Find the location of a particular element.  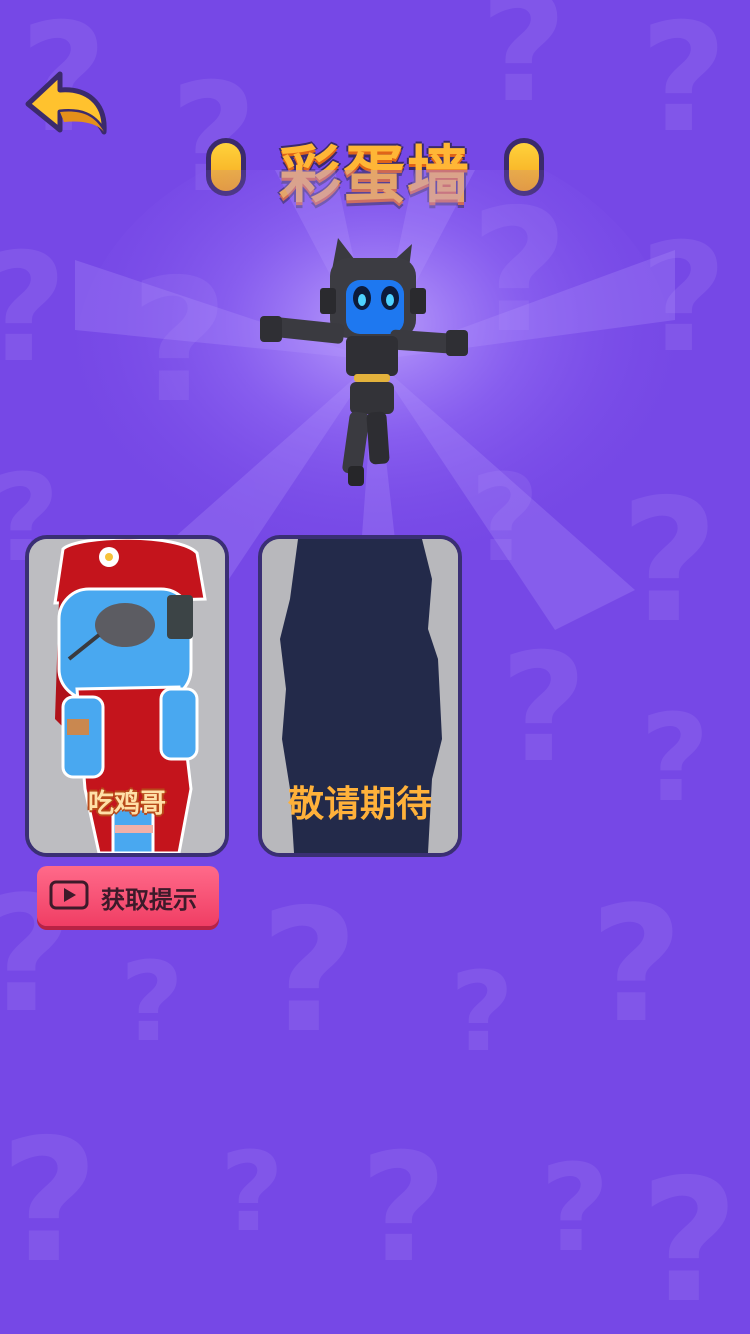

character-card-locked: 敬请期待 is located at coordinates (360, 696).